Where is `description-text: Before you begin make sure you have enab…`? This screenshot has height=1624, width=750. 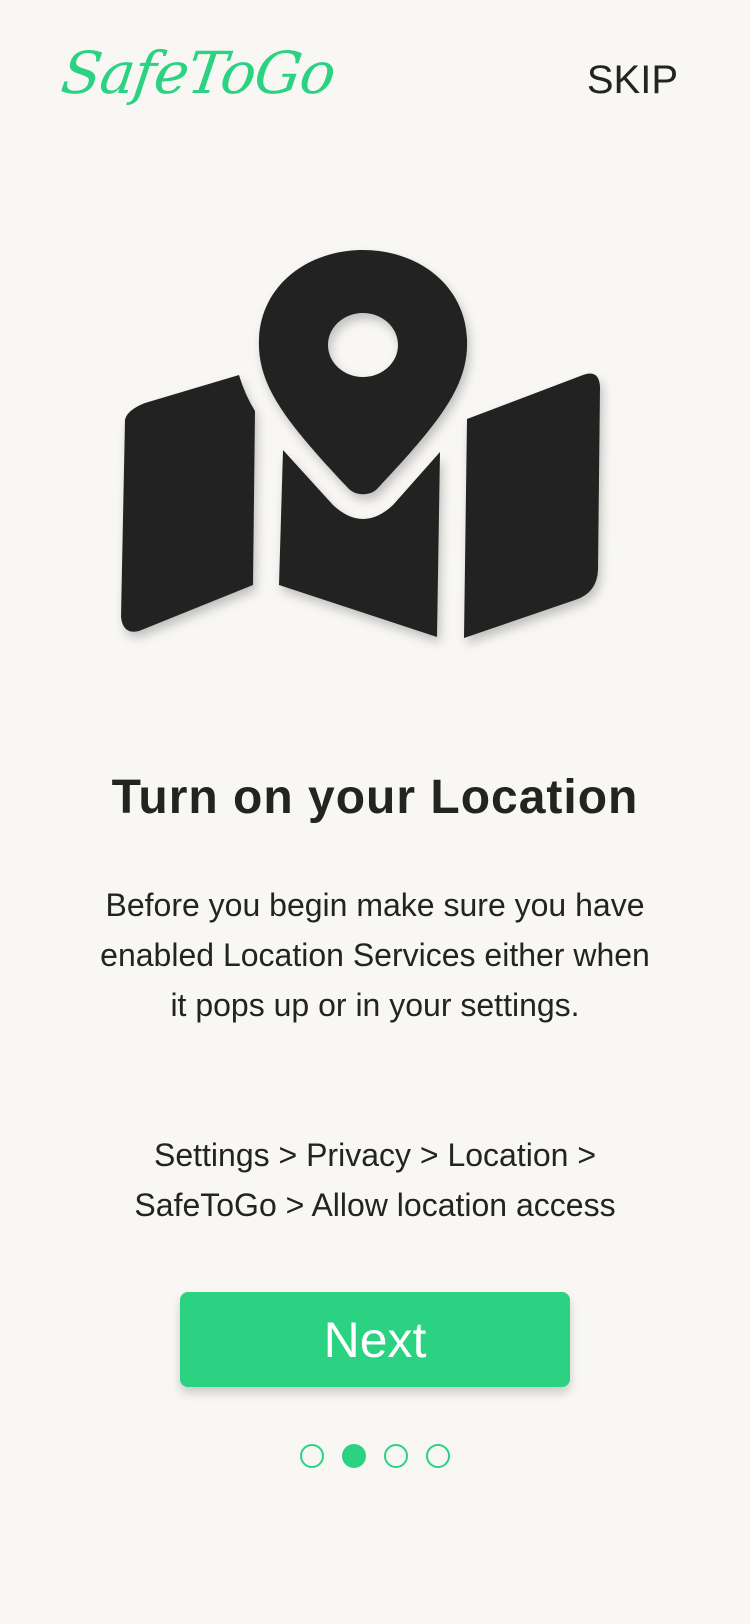 description-text: Before you begin make sure you have enab… is located at coordinates (375, 955).